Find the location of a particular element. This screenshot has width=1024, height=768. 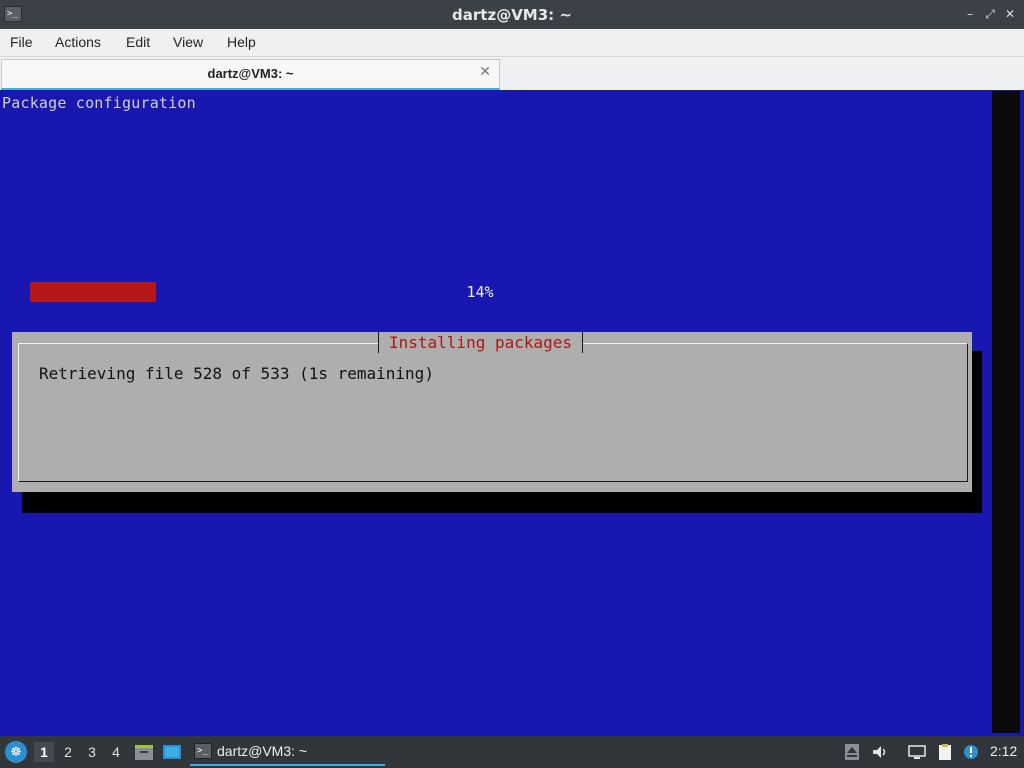

task-label: dartz@VM3: ~ is located at coordinates (262, 751).